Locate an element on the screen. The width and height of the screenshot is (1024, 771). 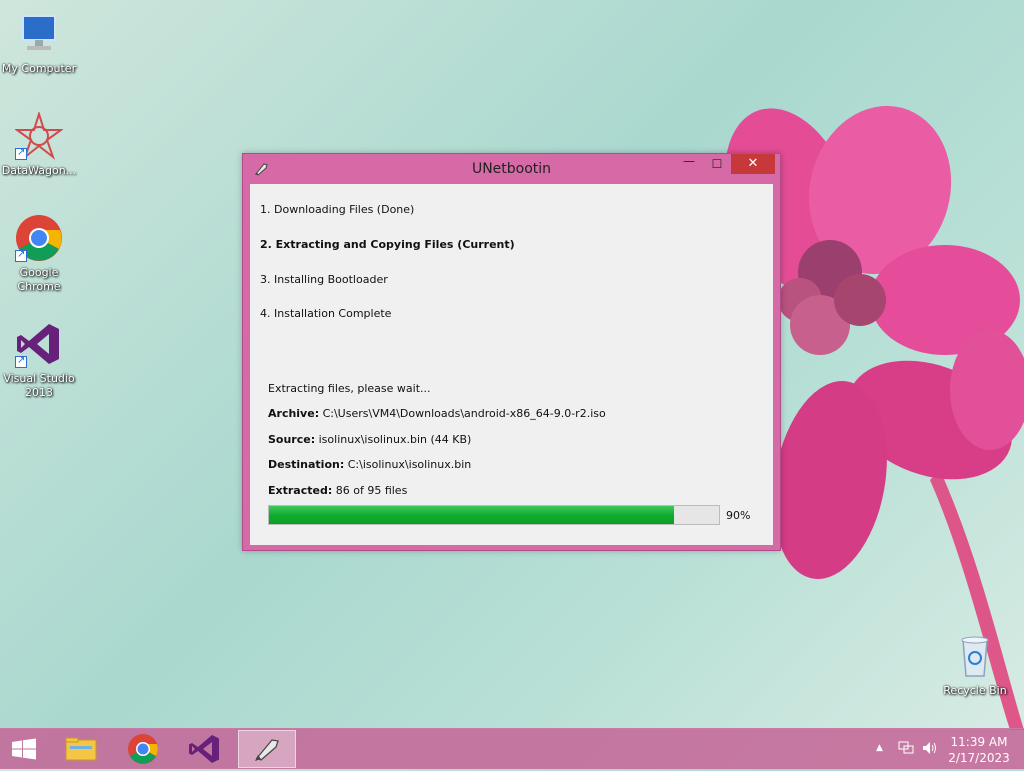
volume-icon is located at coordinates (930, 749).